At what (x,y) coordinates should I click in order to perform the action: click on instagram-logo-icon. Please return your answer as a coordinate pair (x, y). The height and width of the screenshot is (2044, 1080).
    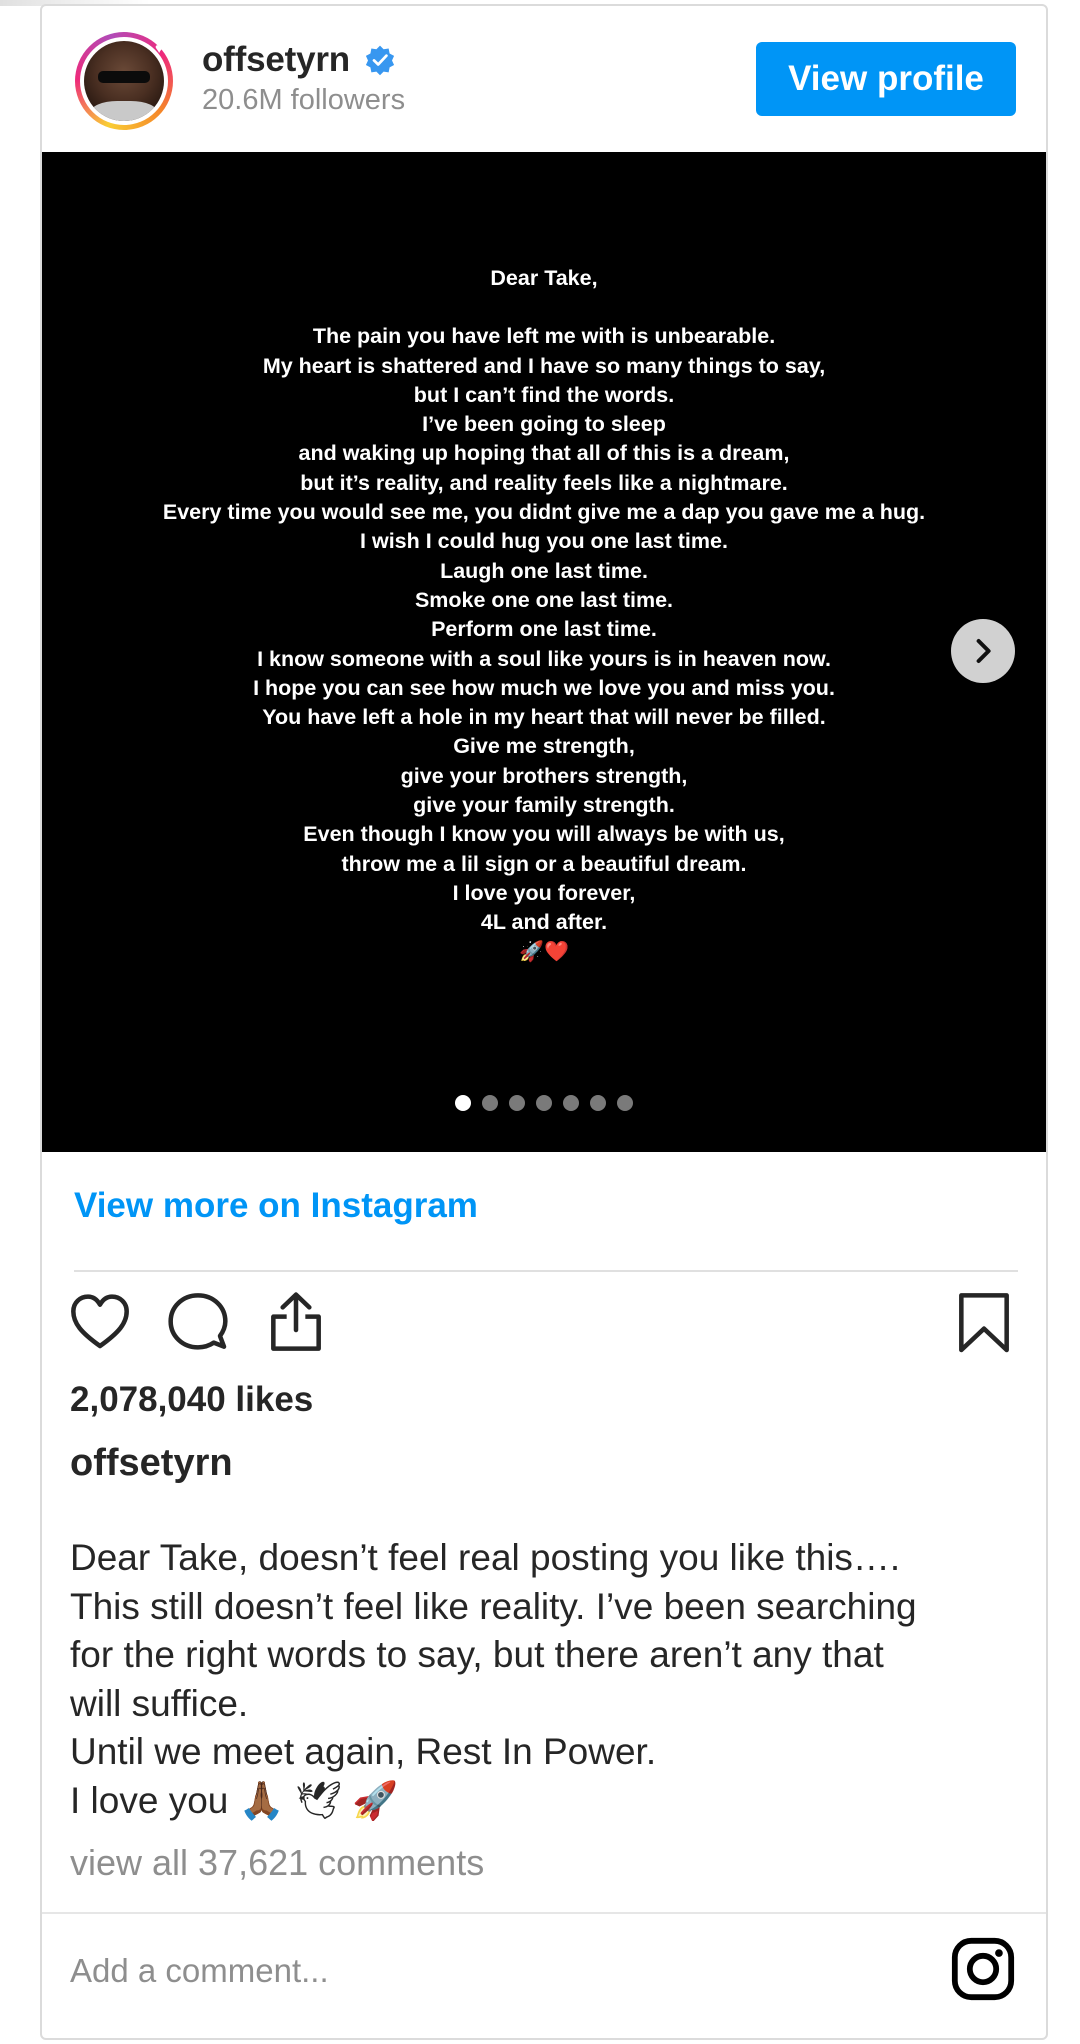
    Looking at the image, I should click on (983, 1969).